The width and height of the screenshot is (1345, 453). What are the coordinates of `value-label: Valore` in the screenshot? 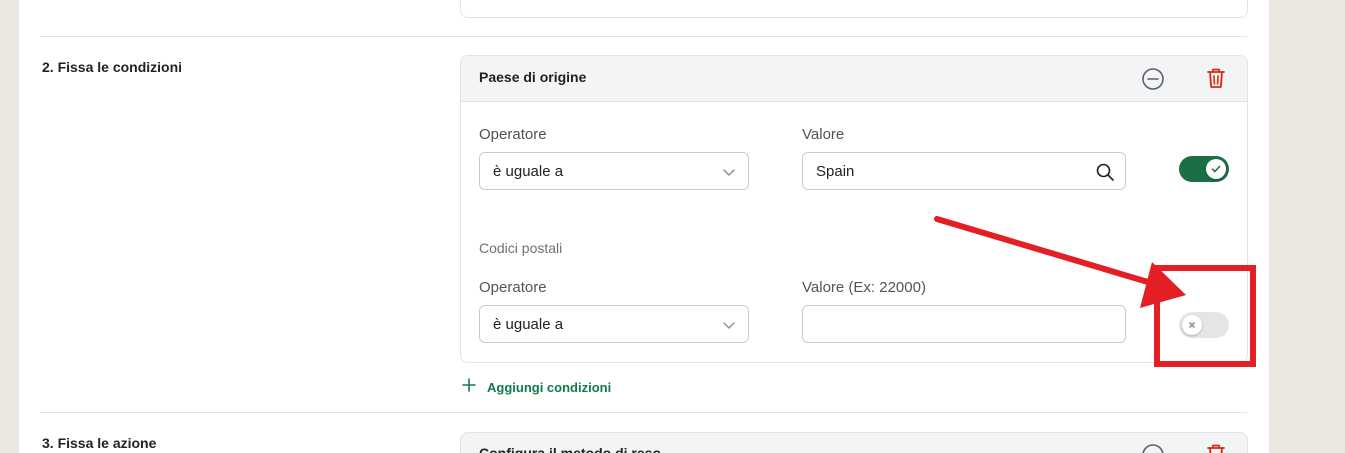 It's located at (823, 134).